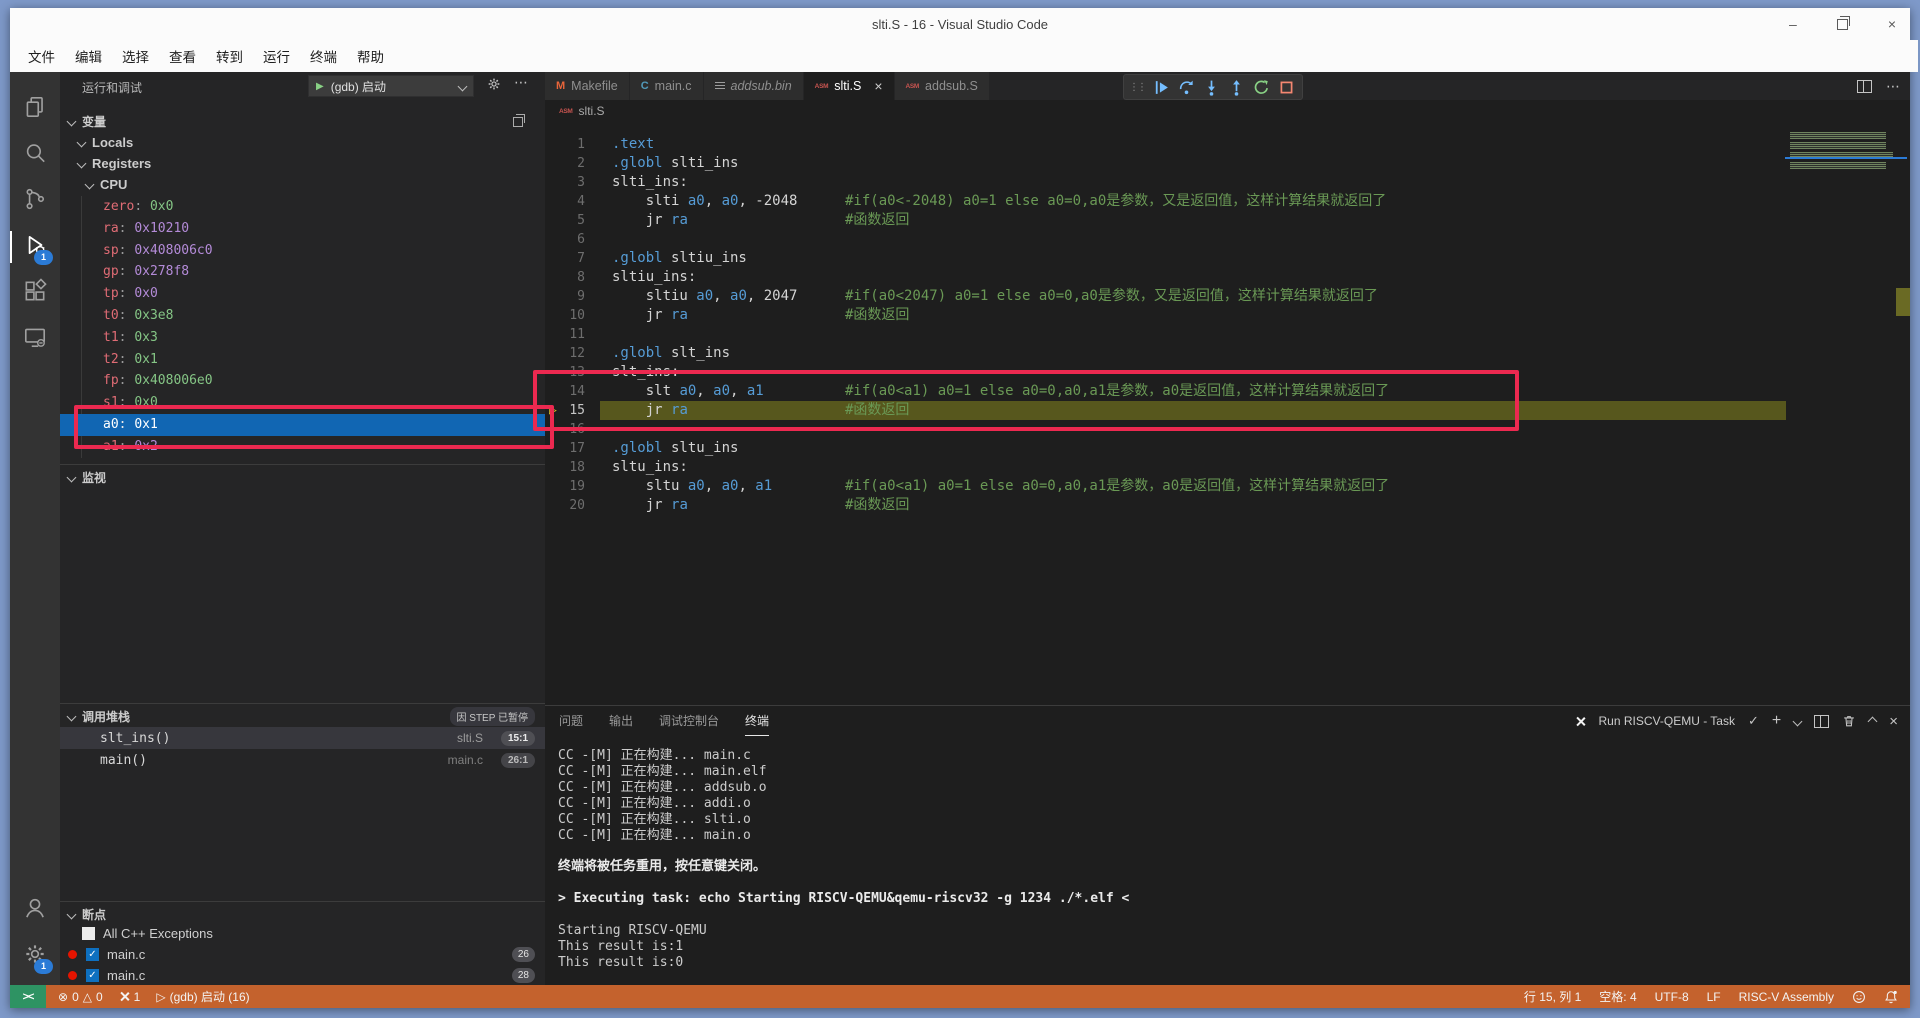 The width and height of the screenshot is (1920, 1018). I want to click on stack-frame-slt_ins(): slt_ins() slti.S 15:1, so click(302, 738).